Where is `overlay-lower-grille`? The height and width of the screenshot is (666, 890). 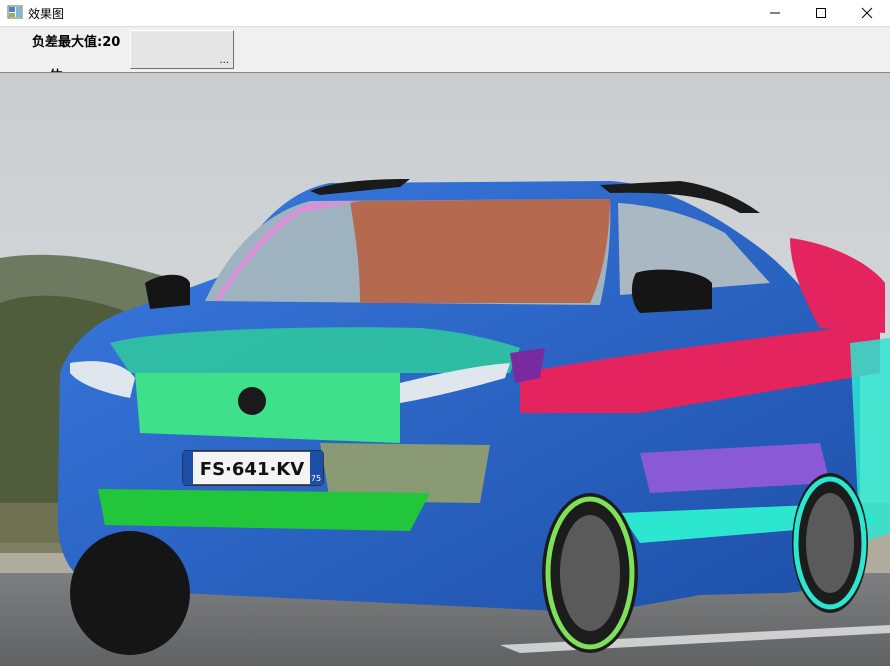
overlay-lower-grille is located at coordinates (264, 510).